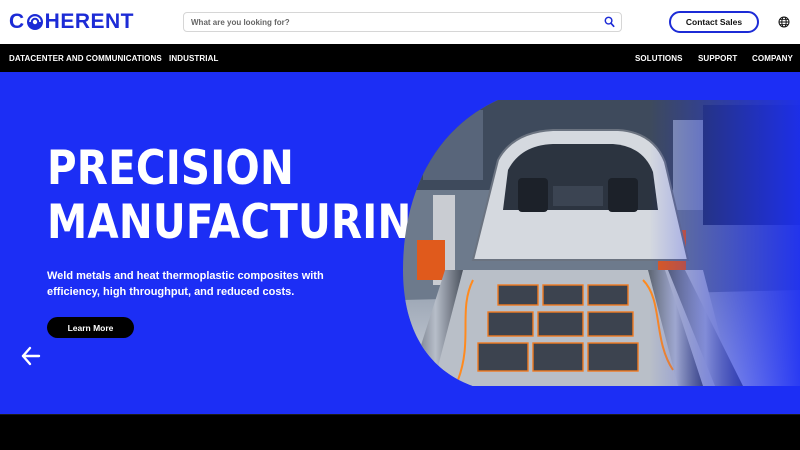  I want to click on globe-icon, so click(784, 22).